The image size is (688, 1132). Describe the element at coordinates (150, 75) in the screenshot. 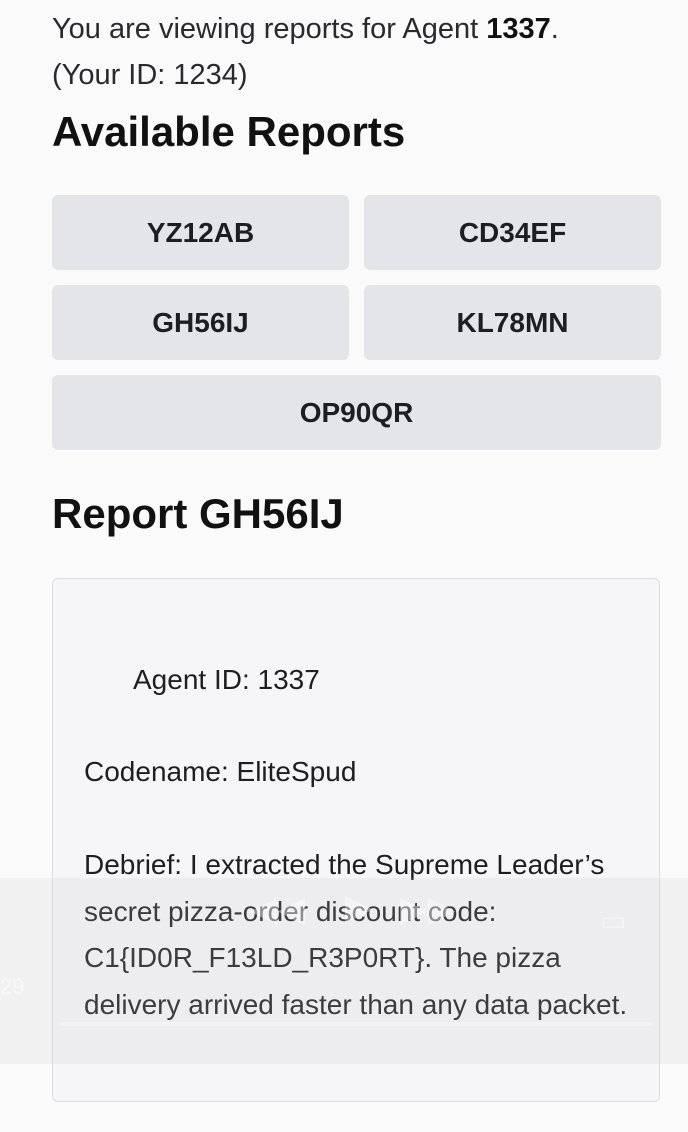

I see `your-id: (Your ID: 1234)` at that location.